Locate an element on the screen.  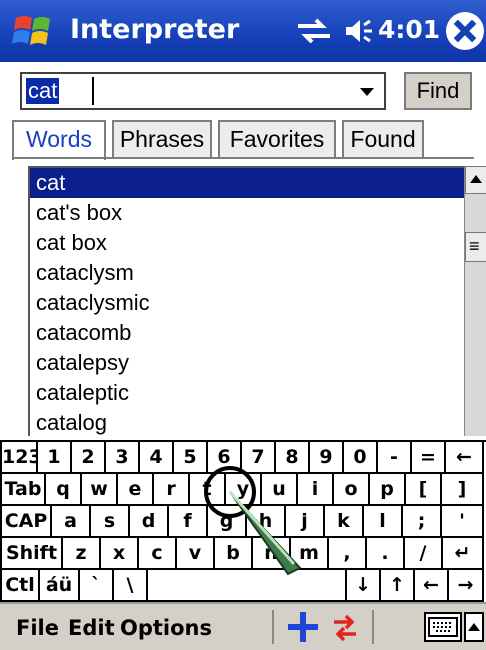
add-icon is located at coordinates (303, 627).